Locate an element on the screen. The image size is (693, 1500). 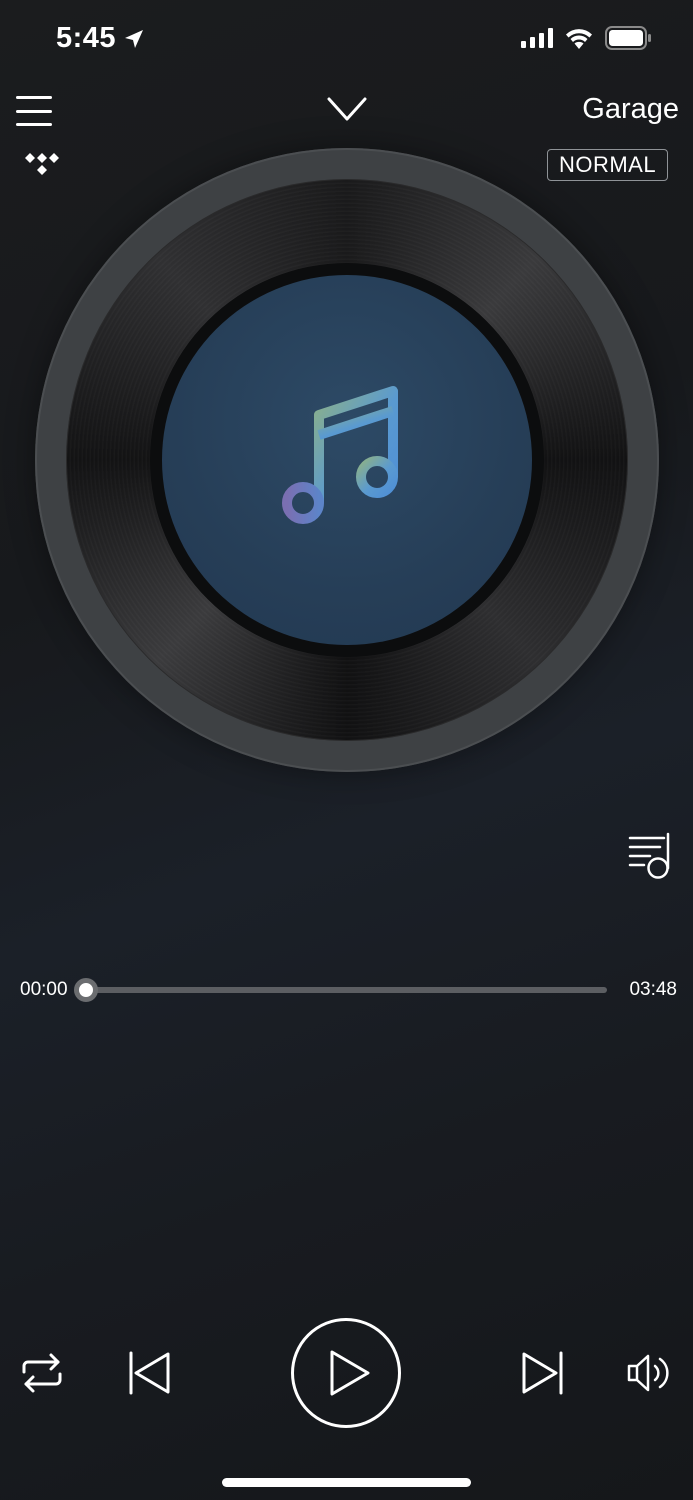
chevron-down-icon is located at coordinates (347, 109).